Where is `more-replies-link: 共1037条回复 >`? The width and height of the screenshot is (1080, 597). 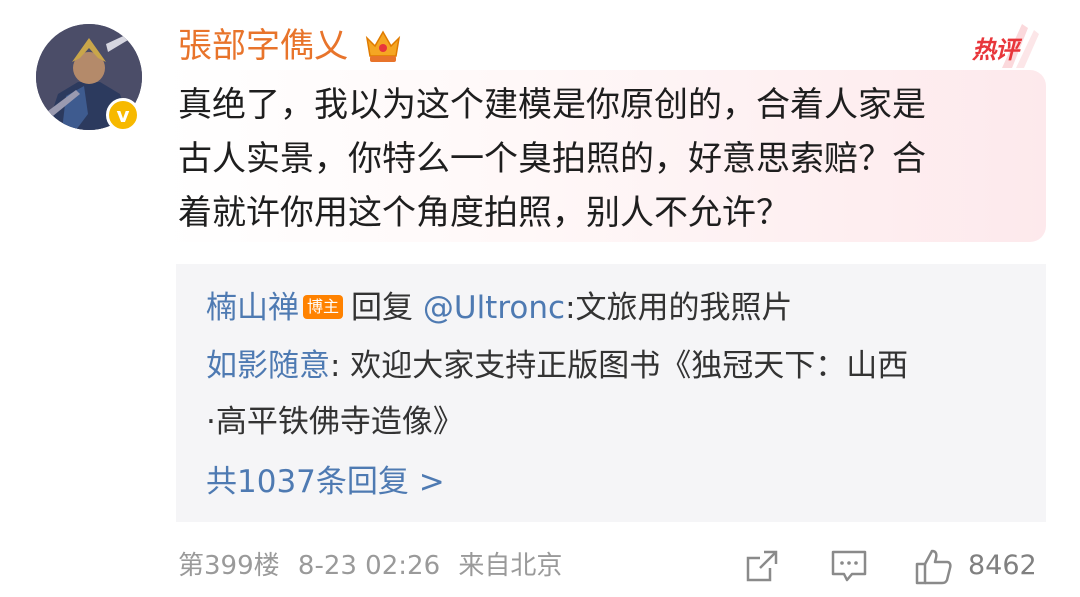
more-replies-link: 共1037条回复 > is located at coordinates (325, 482).